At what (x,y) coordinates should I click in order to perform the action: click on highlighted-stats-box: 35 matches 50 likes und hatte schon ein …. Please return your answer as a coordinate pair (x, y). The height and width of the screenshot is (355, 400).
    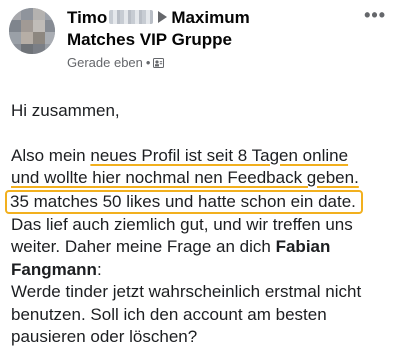
    Looking at the image, I should click on (184, 201).